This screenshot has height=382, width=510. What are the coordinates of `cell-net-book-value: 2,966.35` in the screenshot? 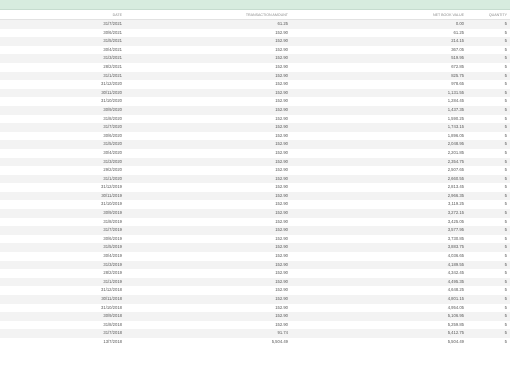 It's located at (455, 195).